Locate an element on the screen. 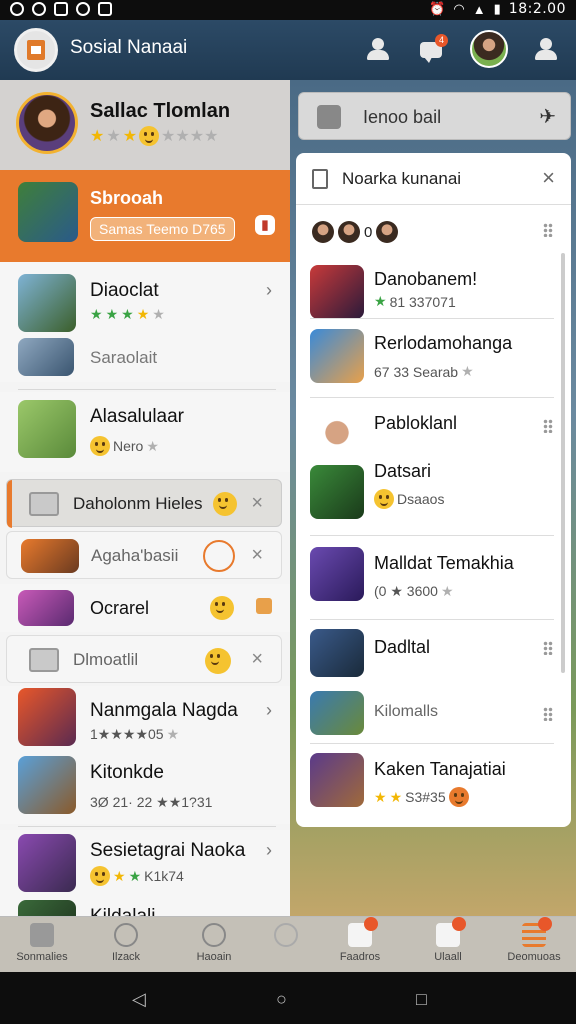  home-button: ○ is located at coordinates (281, 999).